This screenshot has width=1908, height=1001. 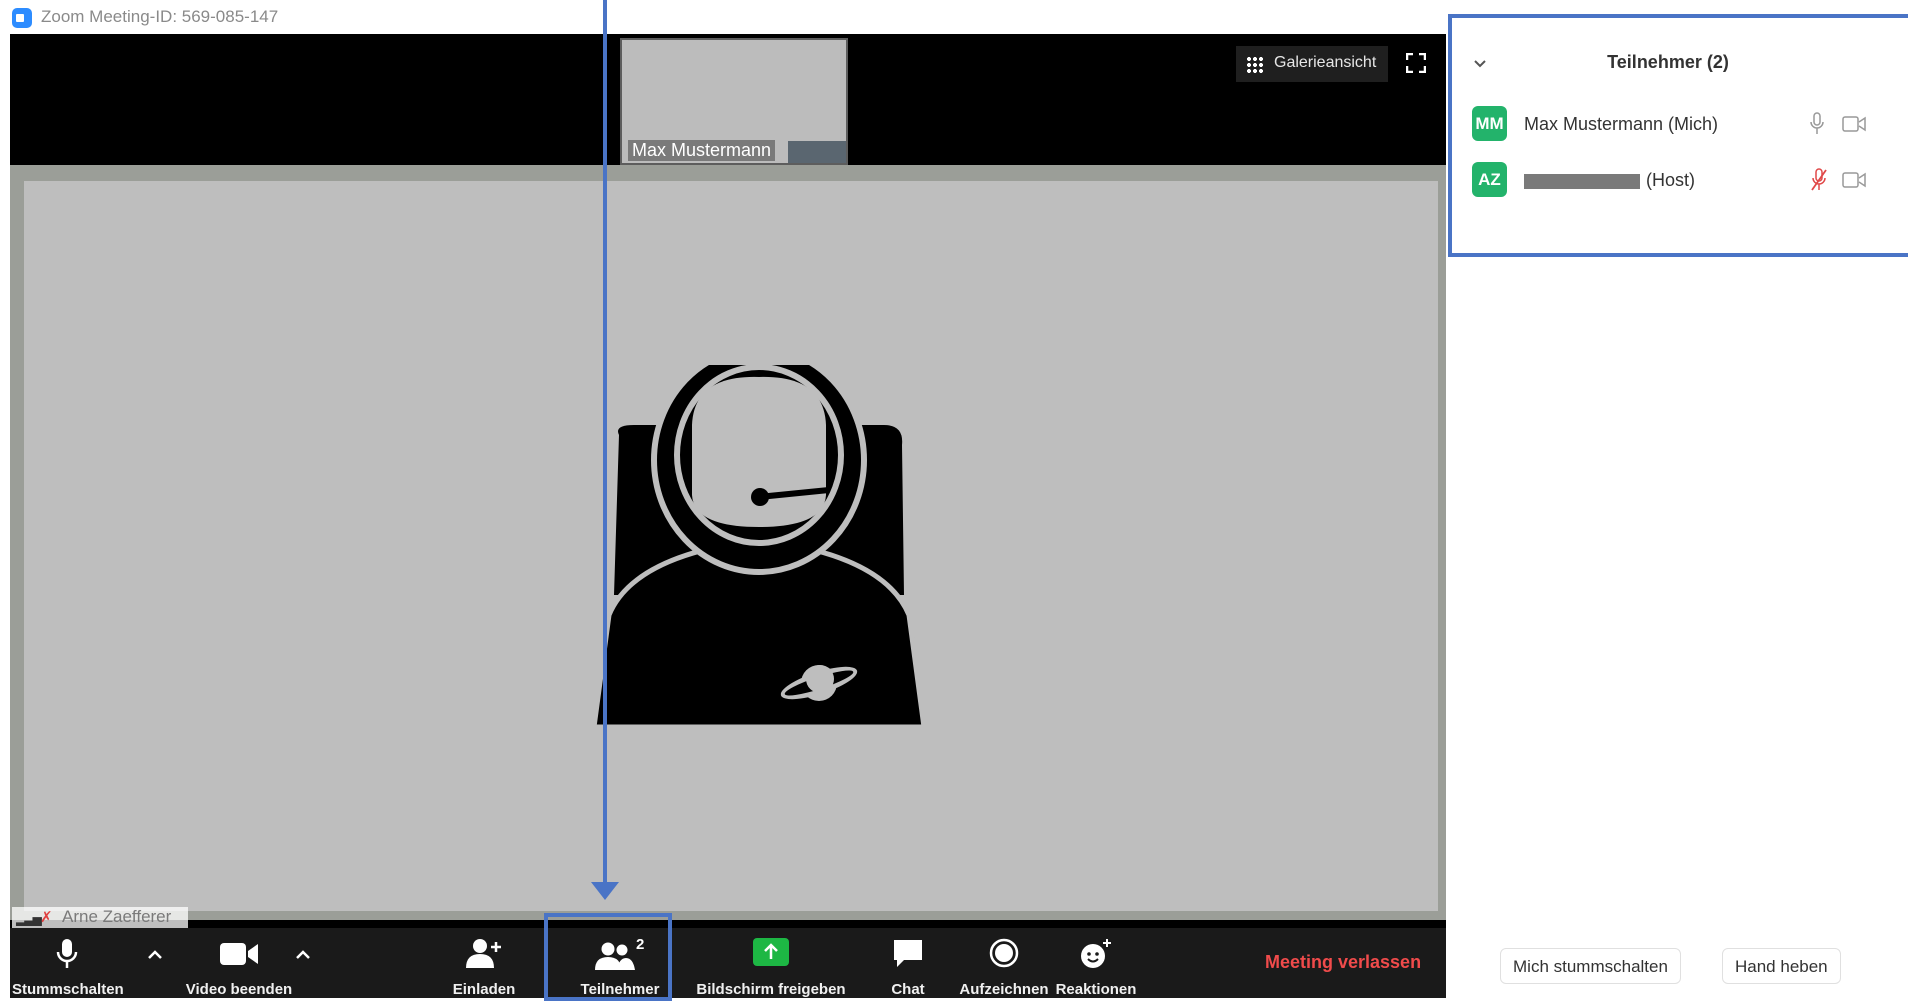 What do you see at coordinates (1781, 966) in the screenshot?
I see `raise-hand-button: Hand heben` at bounding box center [1781, 966].